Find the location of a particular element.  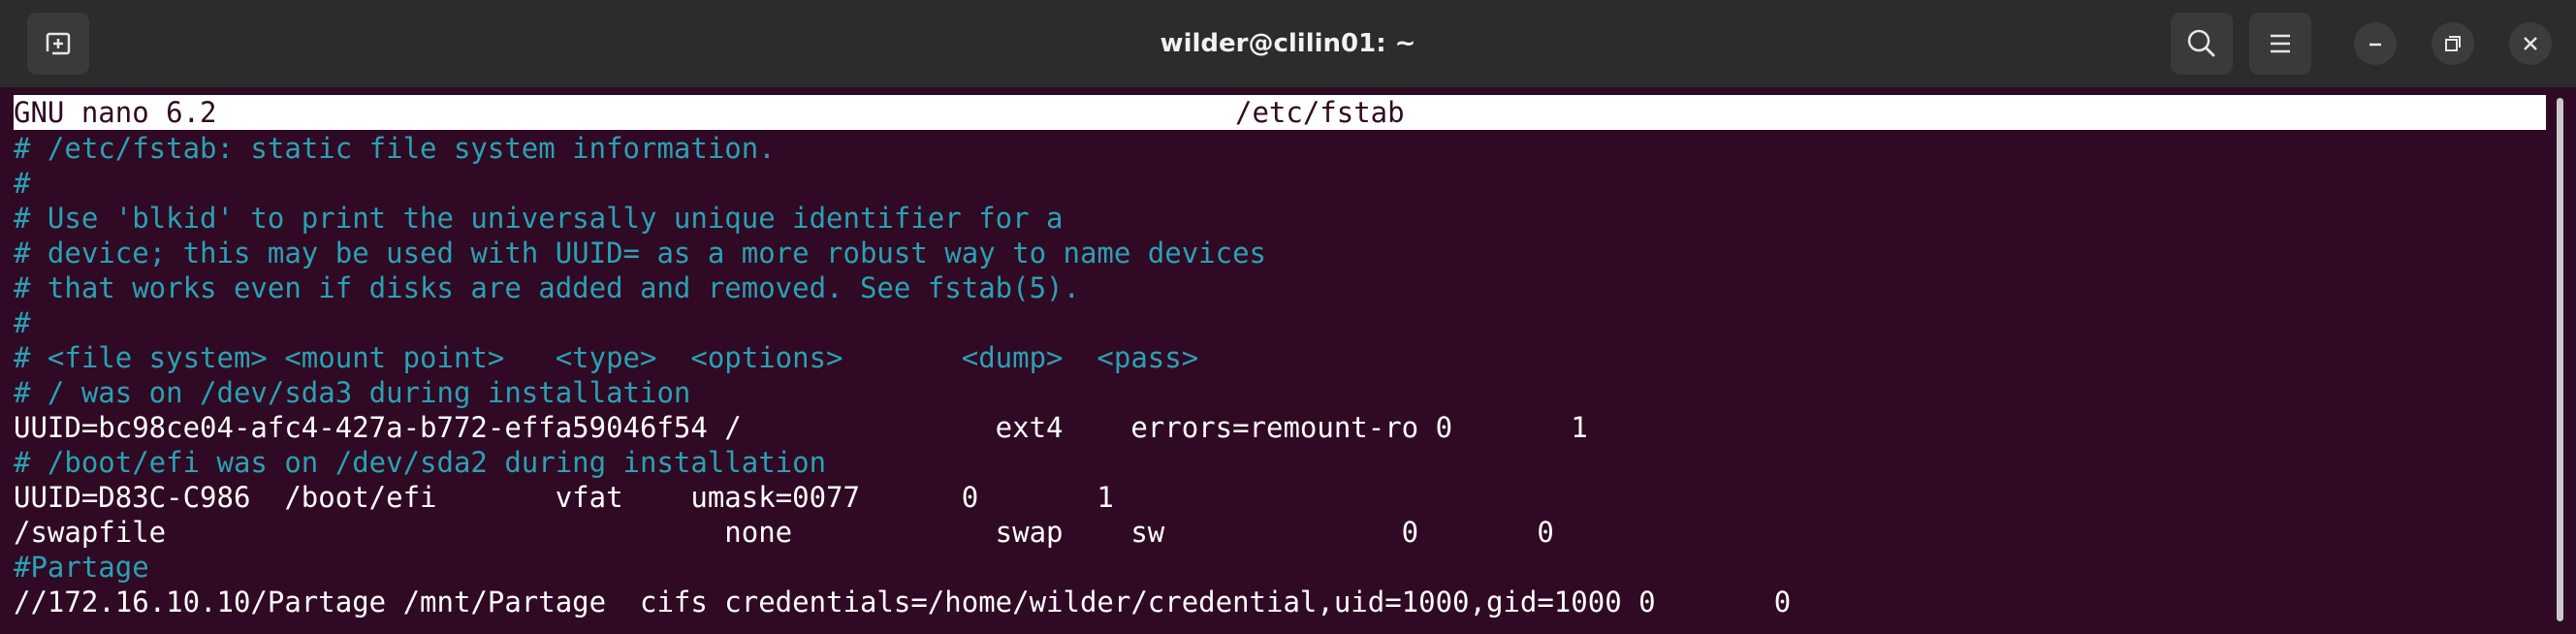

nano-header-bar: GNU nano 6.2 /etc/fstab is located at coordinates (1280, 113).